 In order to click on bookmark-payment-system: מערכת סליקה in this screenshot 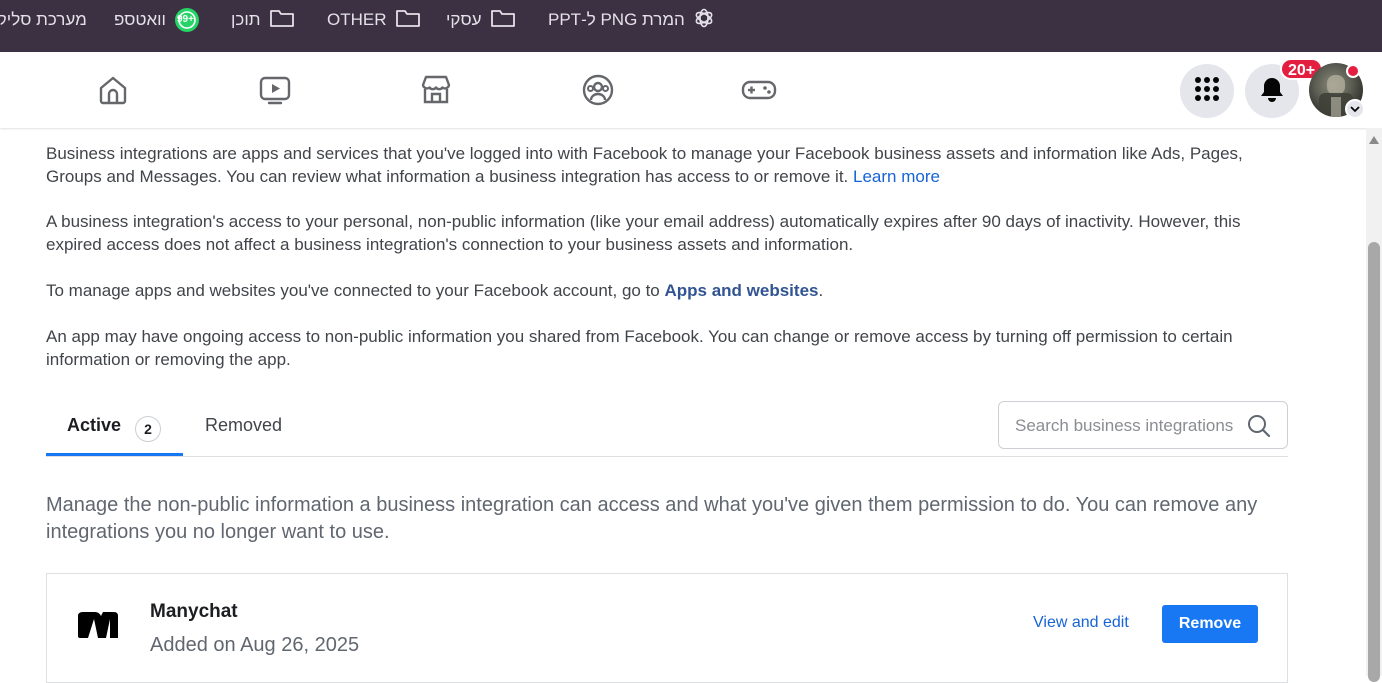, I will do `click(43, 20)`.